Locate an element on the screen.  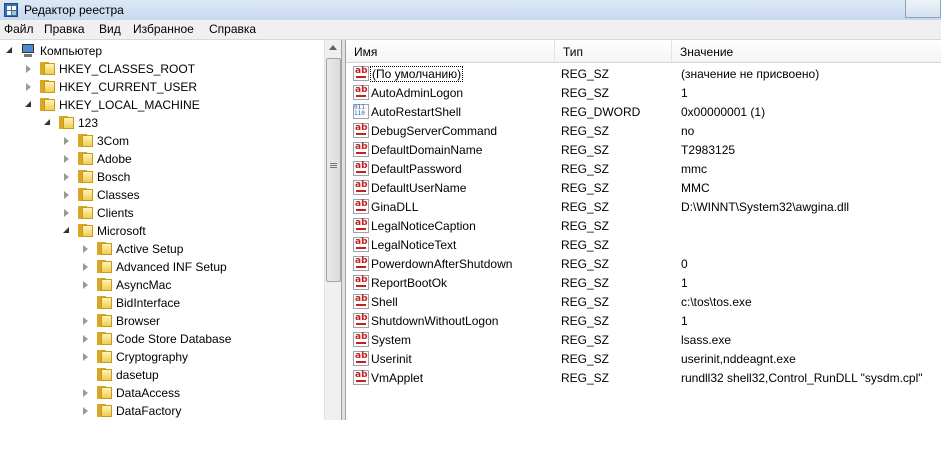
table-row: LegalNoticeCaption REG_SZ is located at coordinates (643, 226).